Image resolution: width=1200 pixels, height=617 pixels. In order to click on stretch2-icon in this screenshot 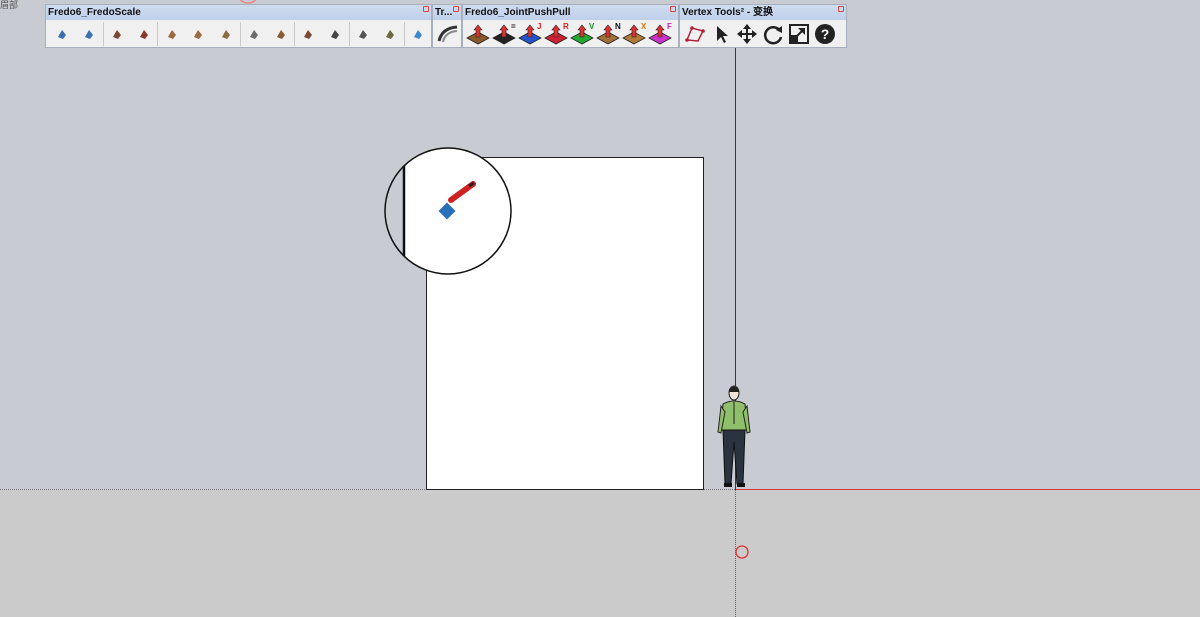, I will do `click(143, 34)`.